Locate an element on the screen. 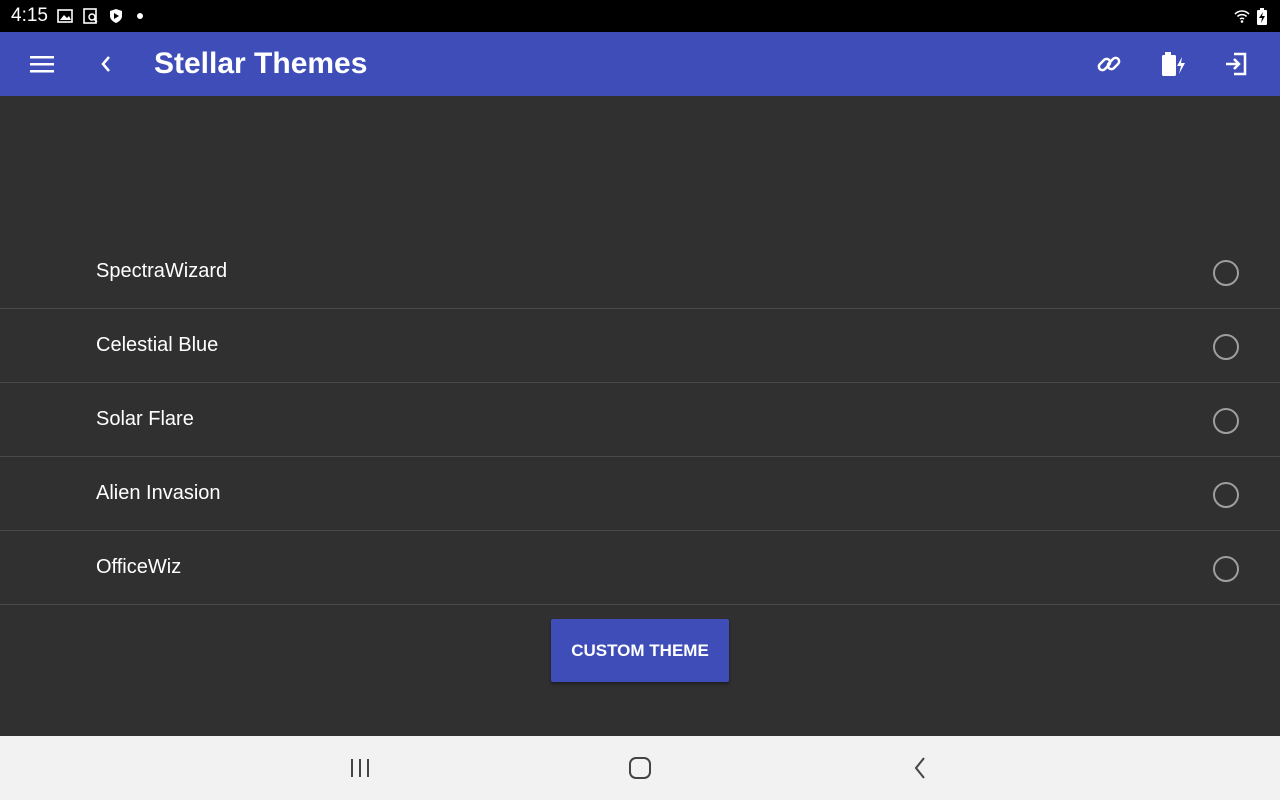  link-icon is located at coordinates (1109, 64).